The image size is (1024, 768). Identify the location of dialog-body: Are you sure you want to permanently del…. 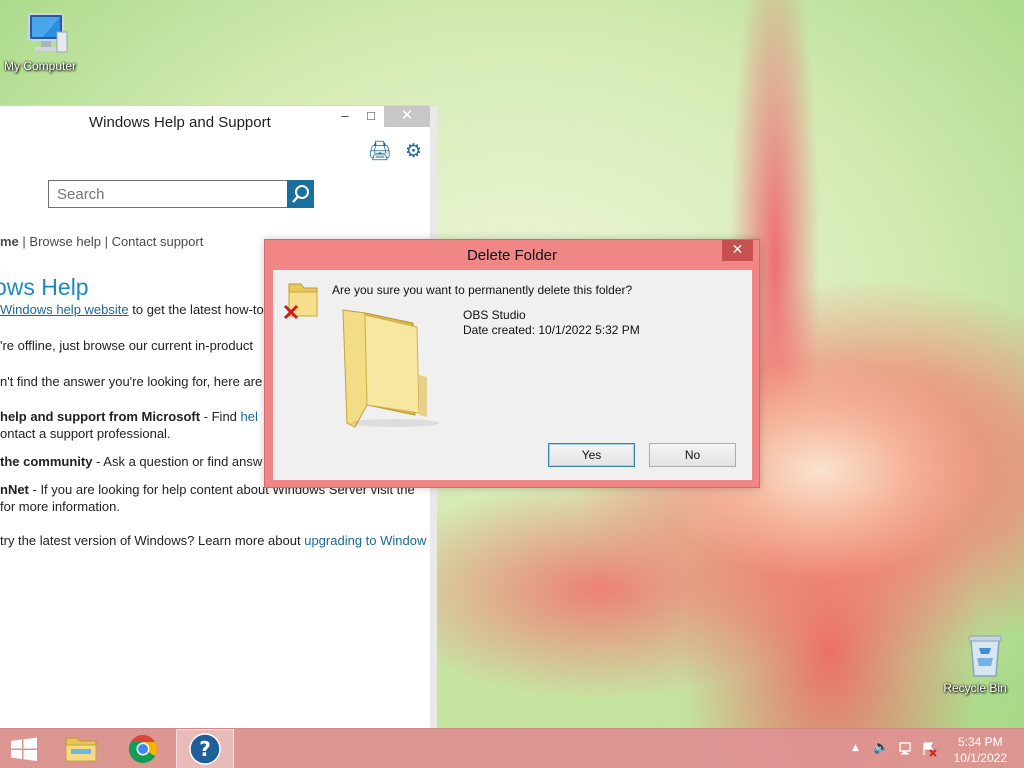
(512, 375).